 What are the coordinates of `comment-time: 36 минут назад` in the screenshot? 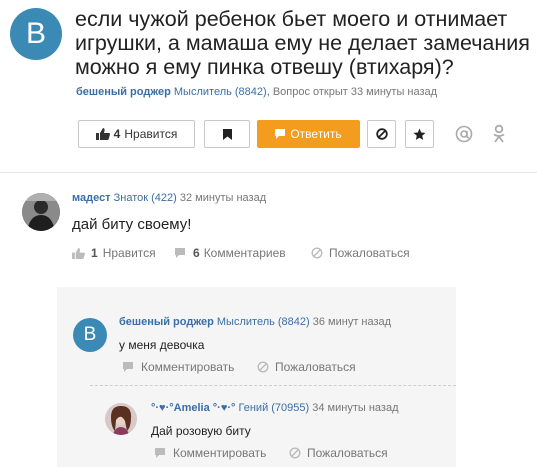 It's located at (352, 322).